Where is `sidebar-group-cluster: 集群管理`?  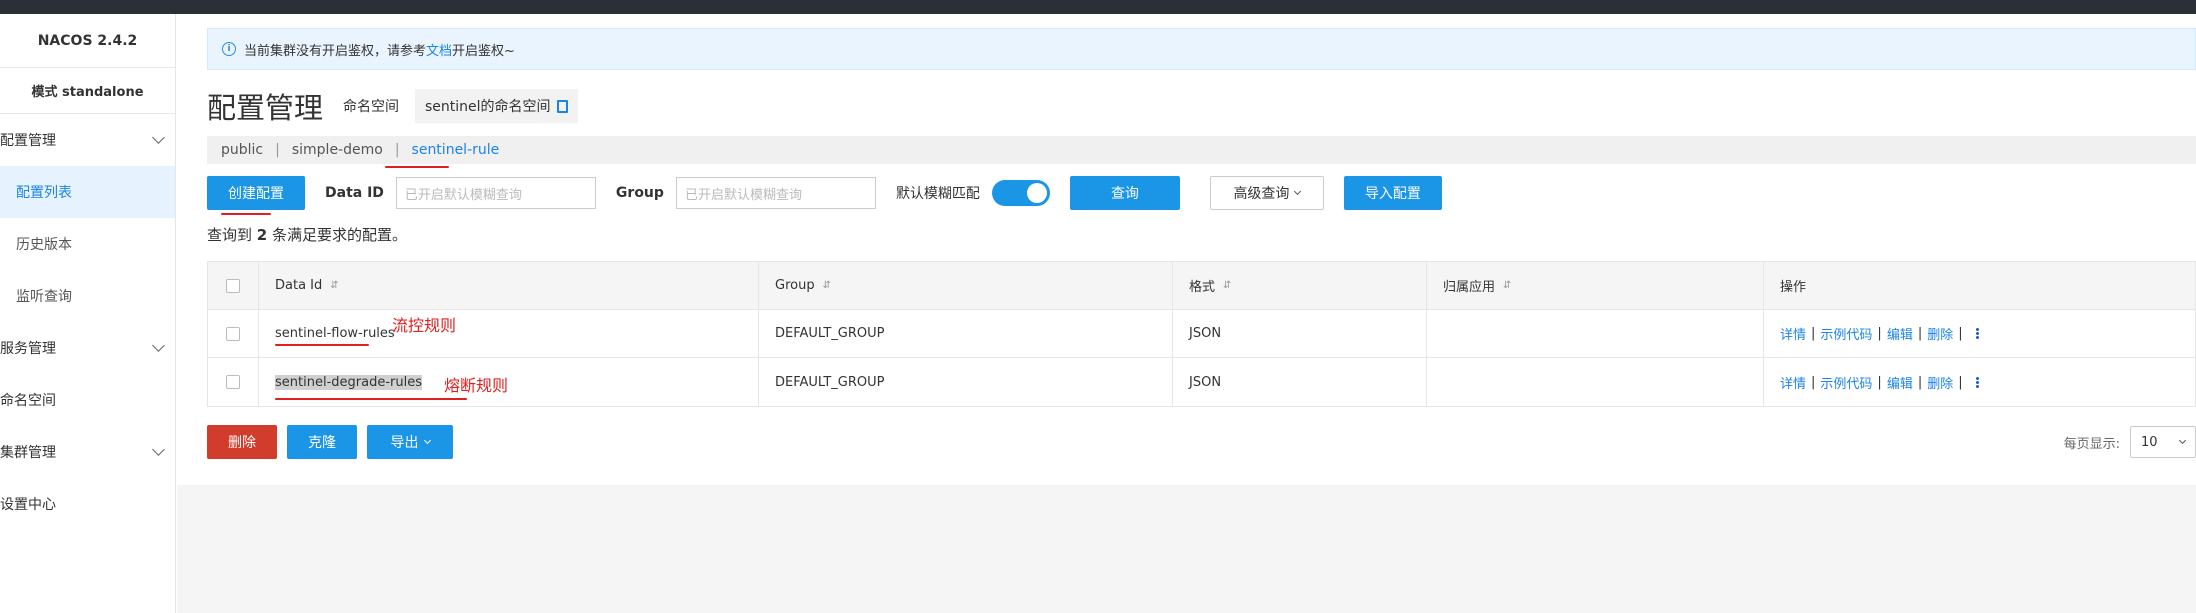 sidebar-group-cluster: 集群管理 is located at coordinates (87, 452).